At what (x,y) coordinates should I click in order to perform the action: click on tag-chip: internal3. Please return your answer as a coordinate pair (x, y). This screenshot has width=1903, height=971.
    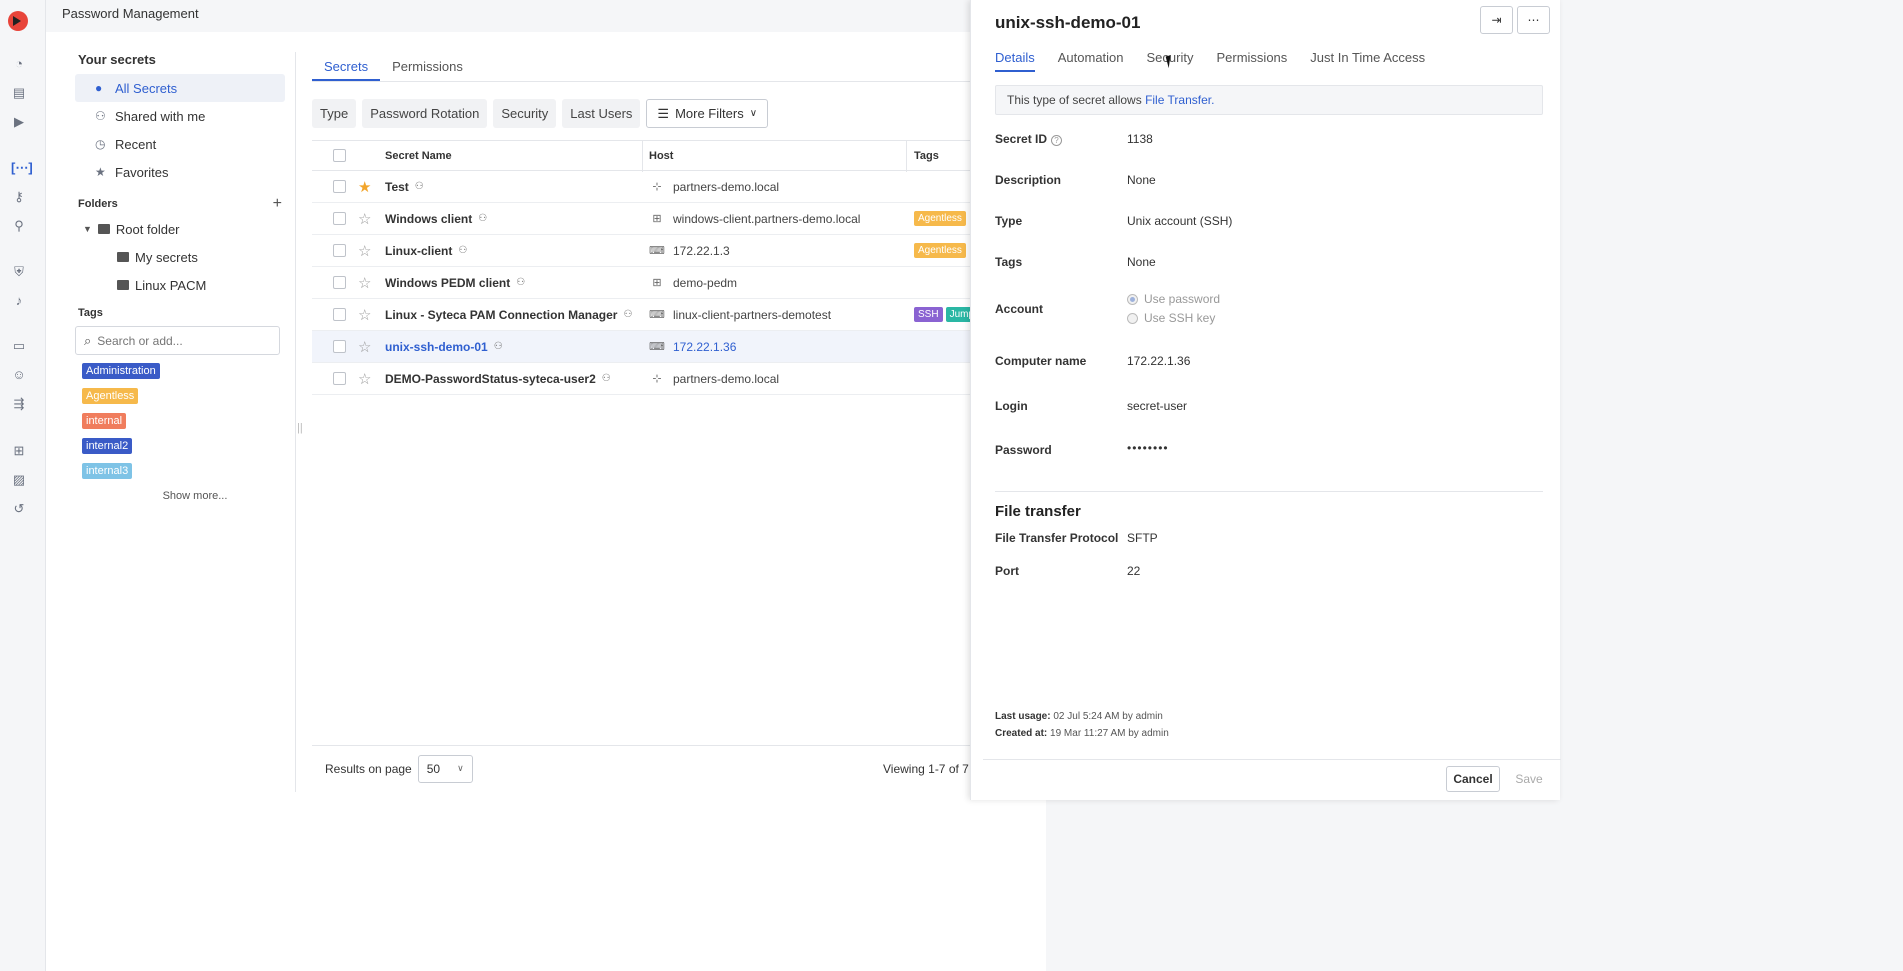
    Looking at the image, I should click on (107, 471).